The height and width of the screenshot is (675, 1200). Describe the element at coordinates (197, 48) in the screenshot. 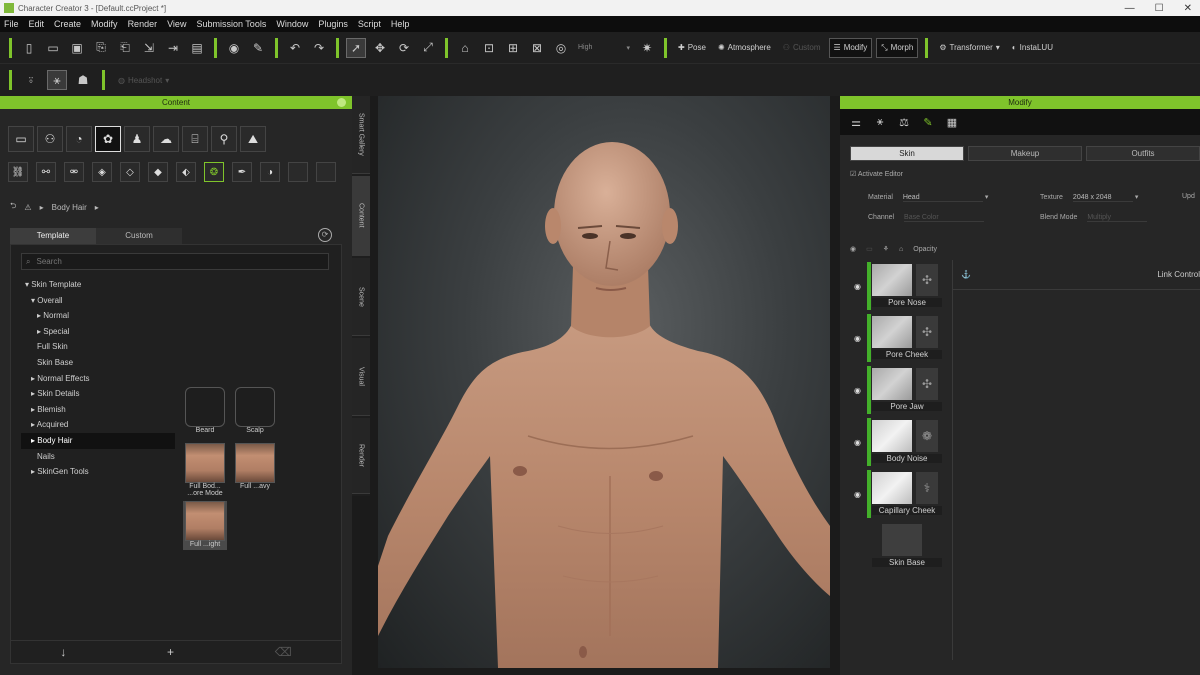

I see `image-export-icon: ▤` at that location.